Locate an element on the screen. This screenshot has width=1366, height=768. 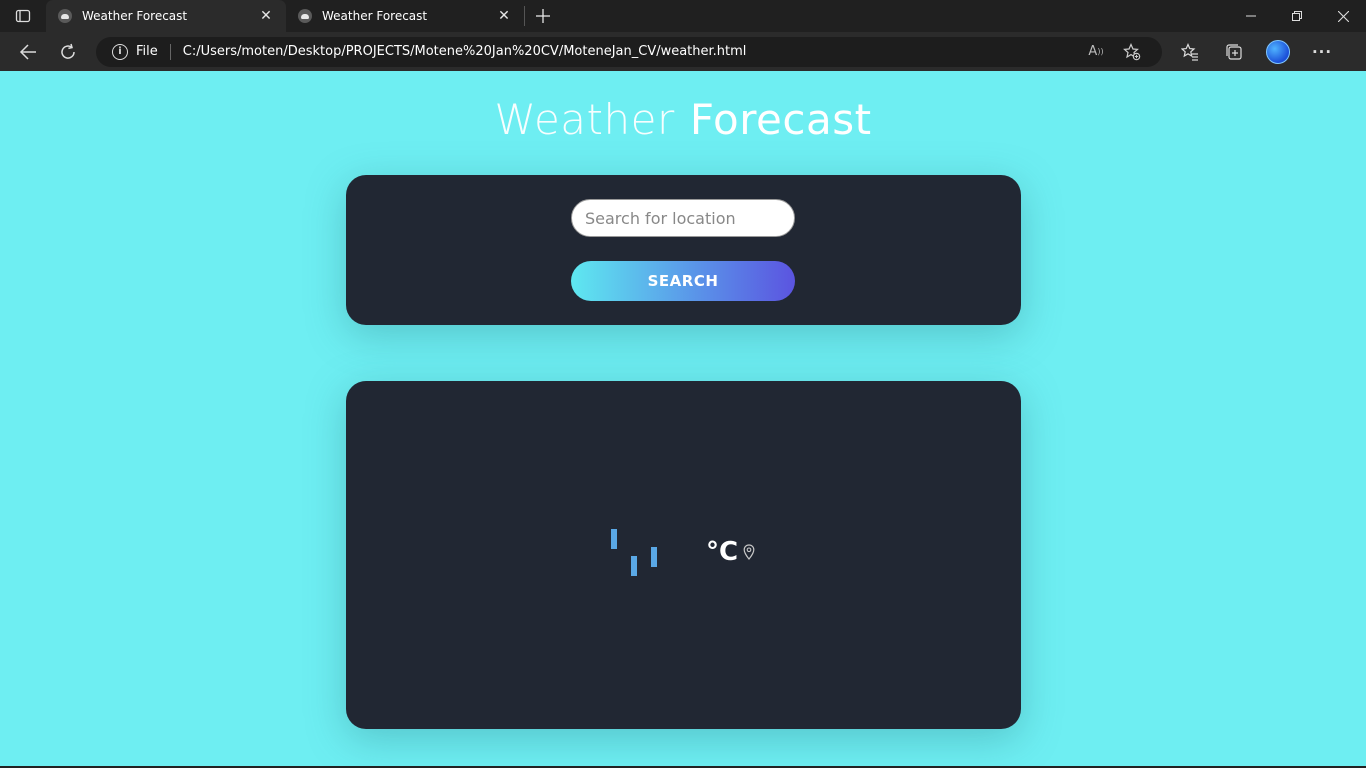
favorites-icon is located at coordinates (1189, 51).